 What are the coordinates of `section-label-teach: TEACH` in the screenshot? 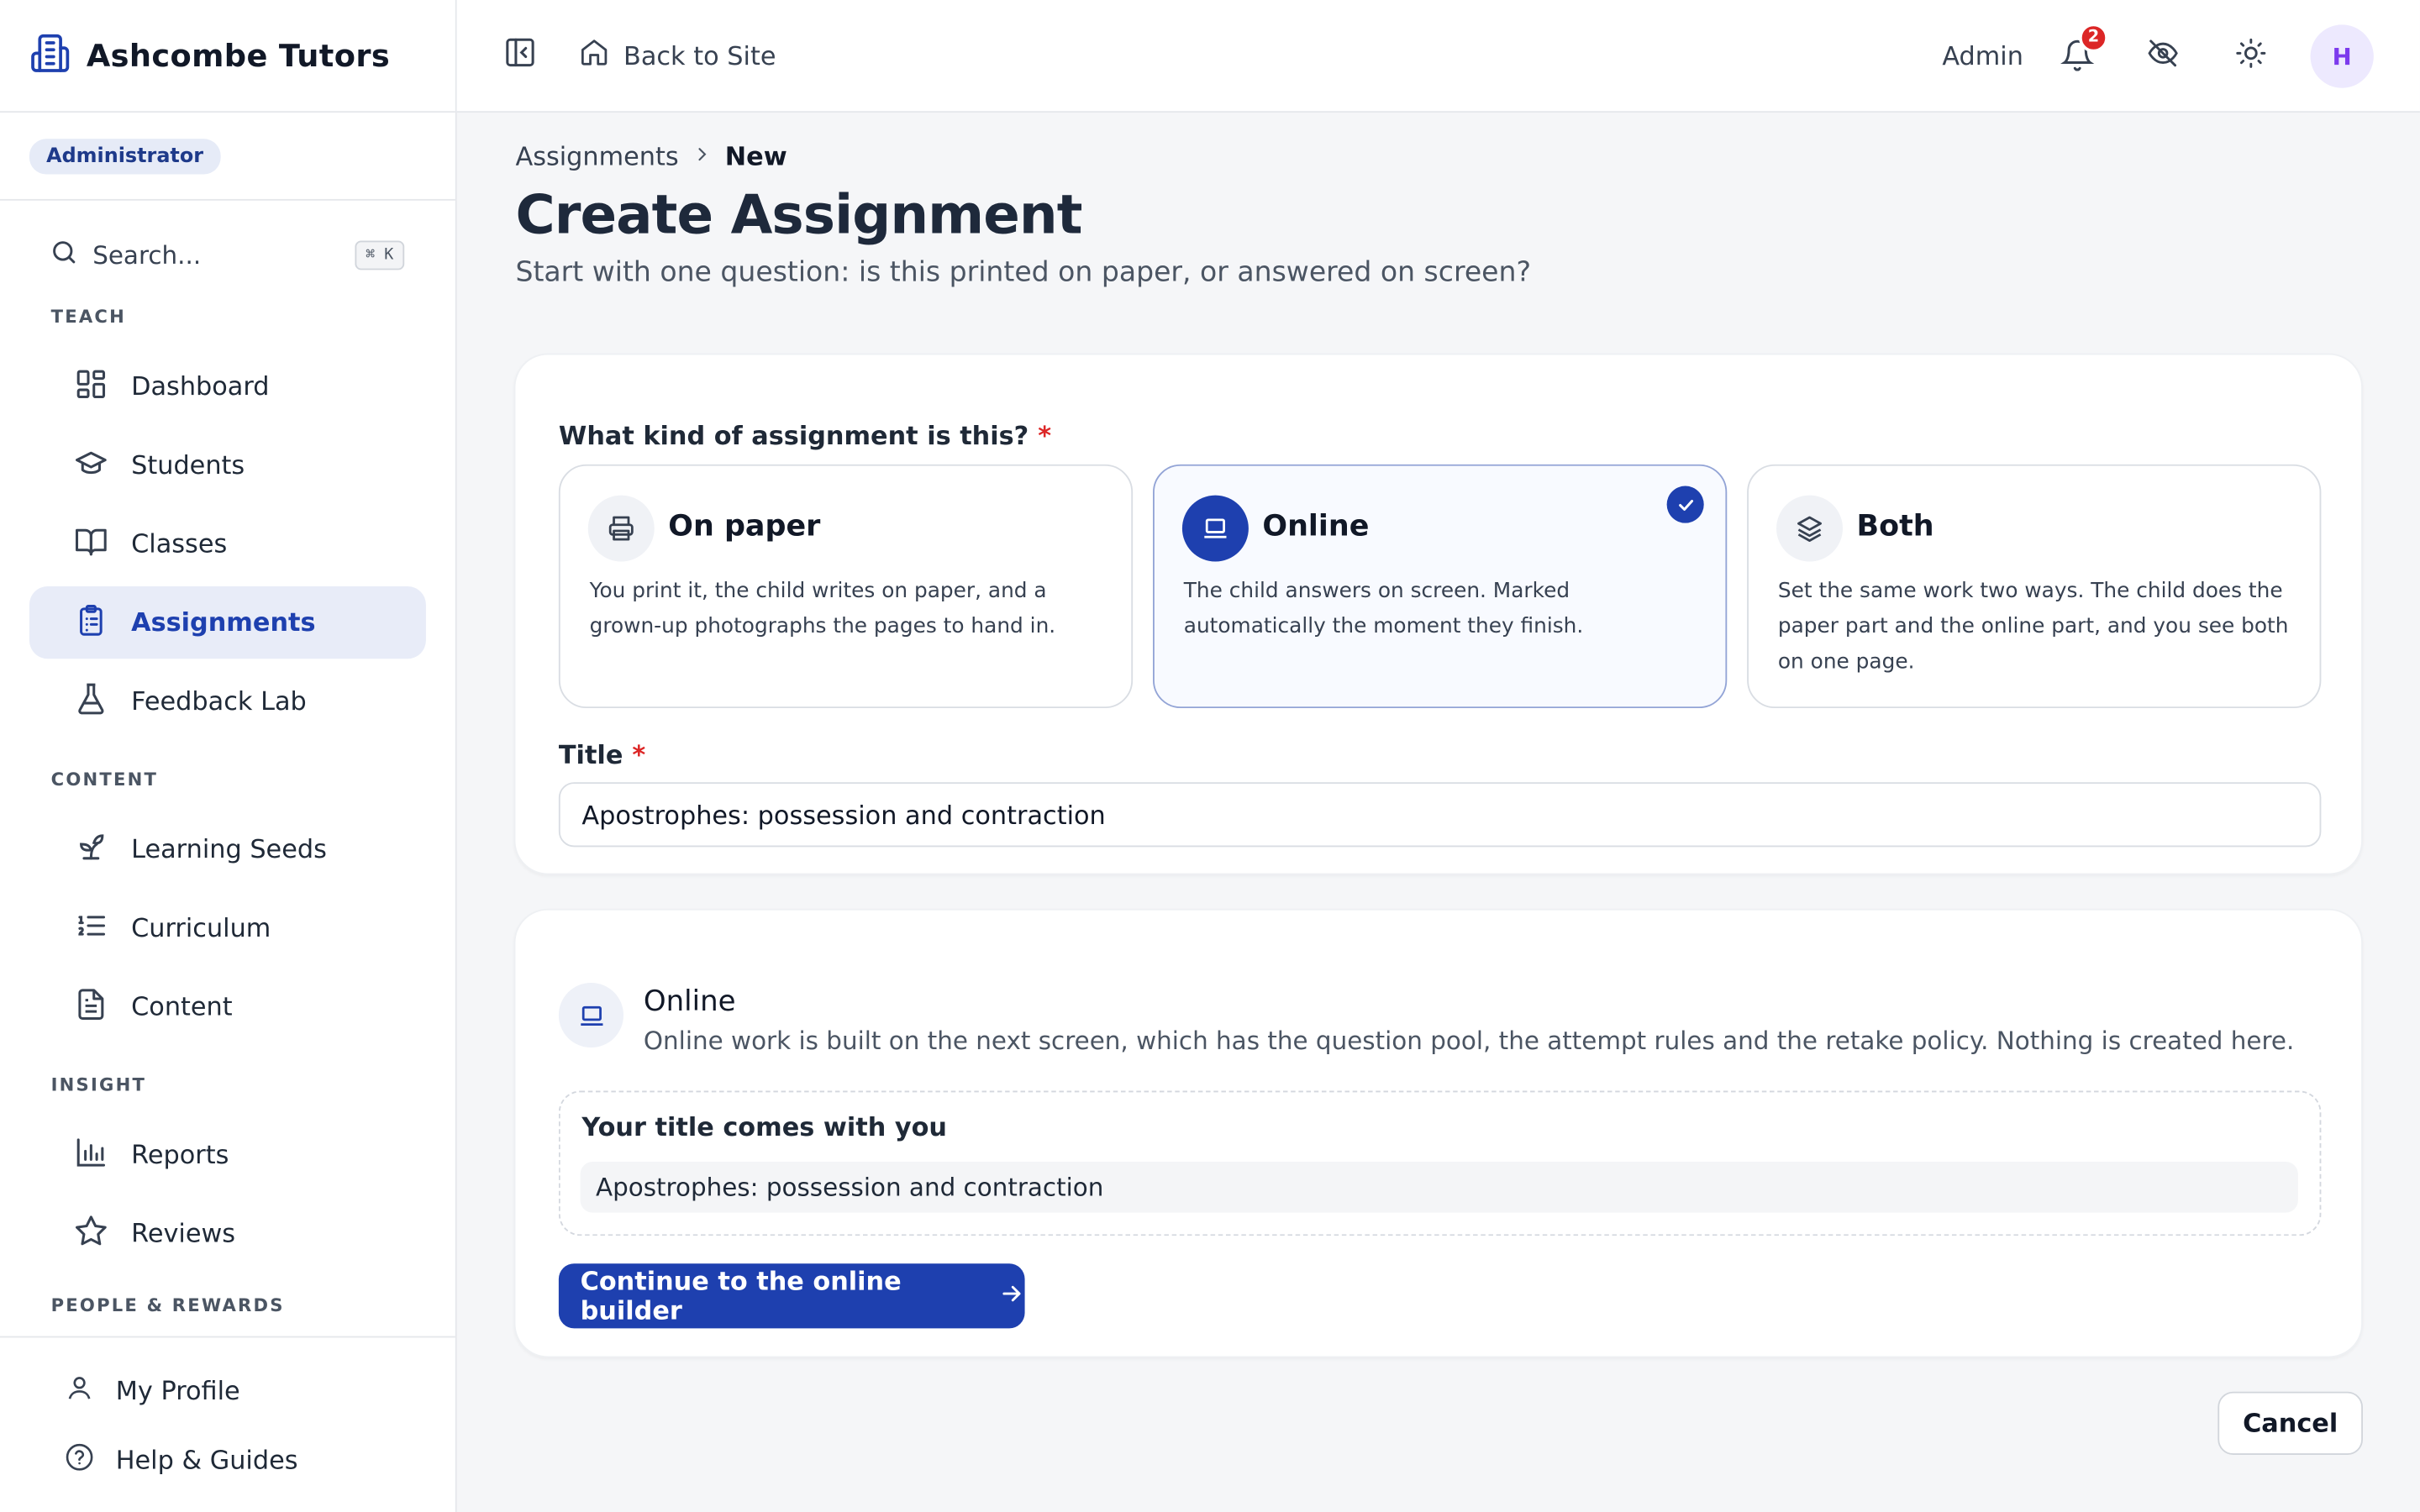 It's located at (88, 316).